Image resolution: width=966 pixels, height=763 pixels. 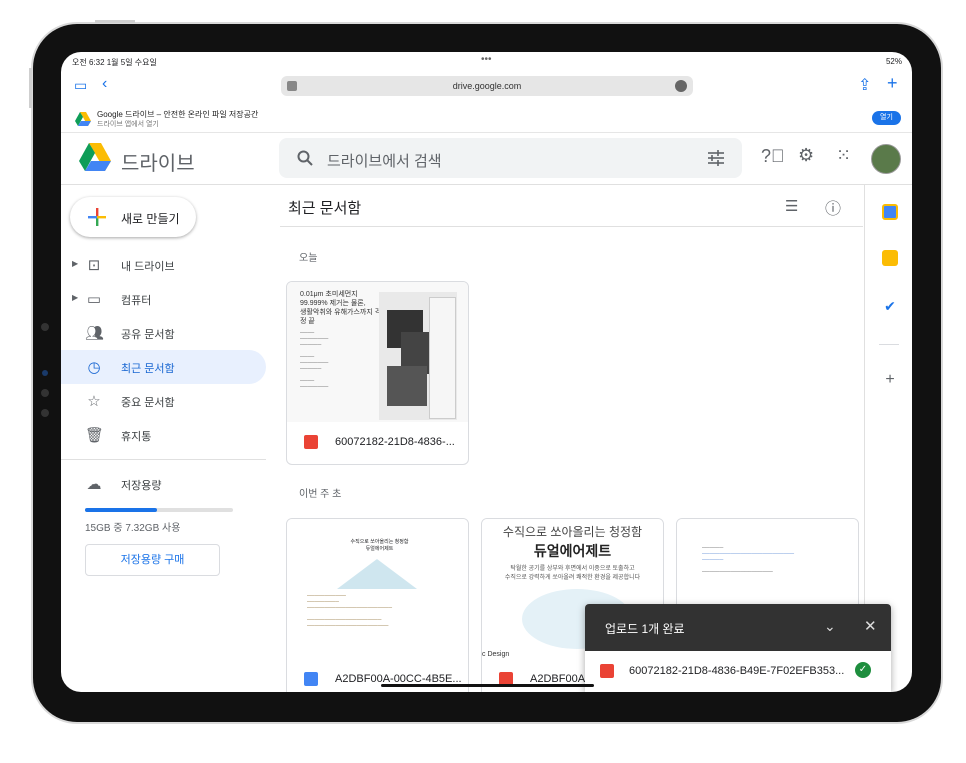 I want to click on sidebar-item-my-drive: ▶ ⊡ 내 드라이브, so click(x=163, y=265).